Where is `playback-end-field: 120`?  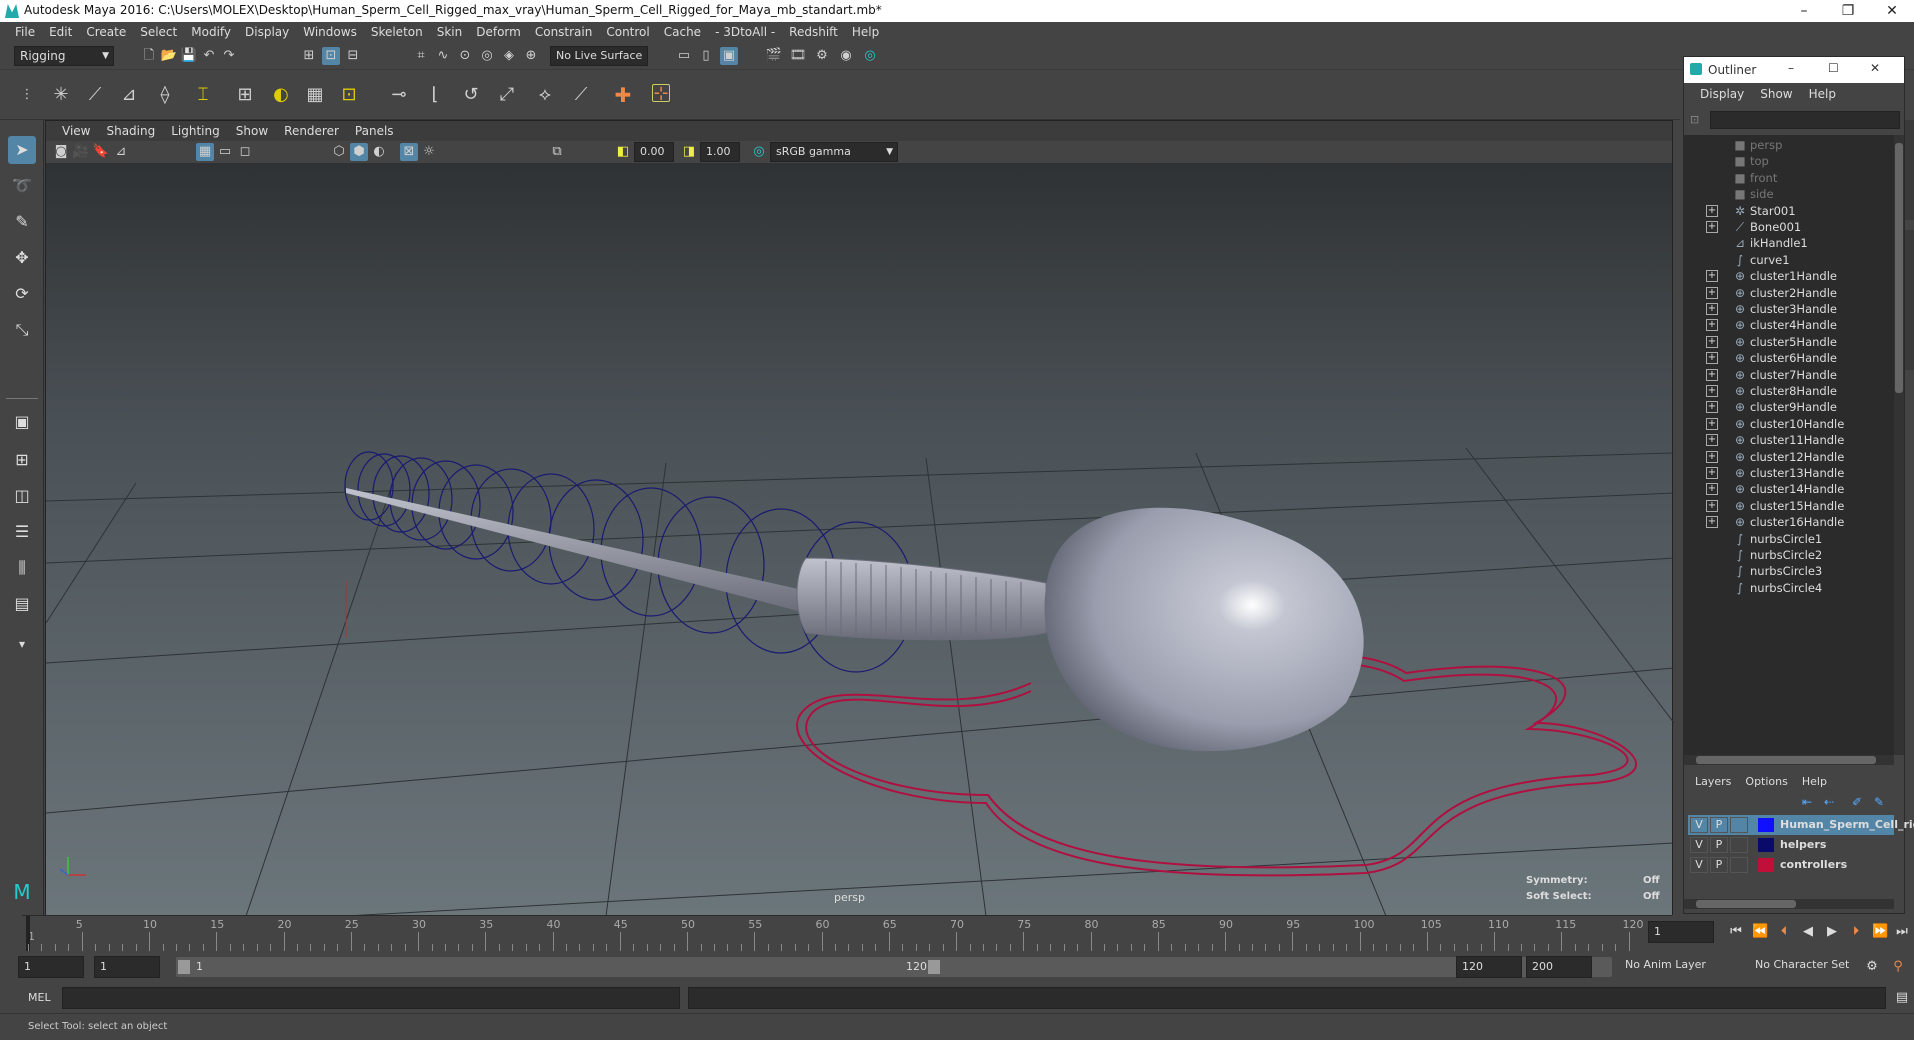 playback-end-field: 120 is located at coordinates (1489, 967).